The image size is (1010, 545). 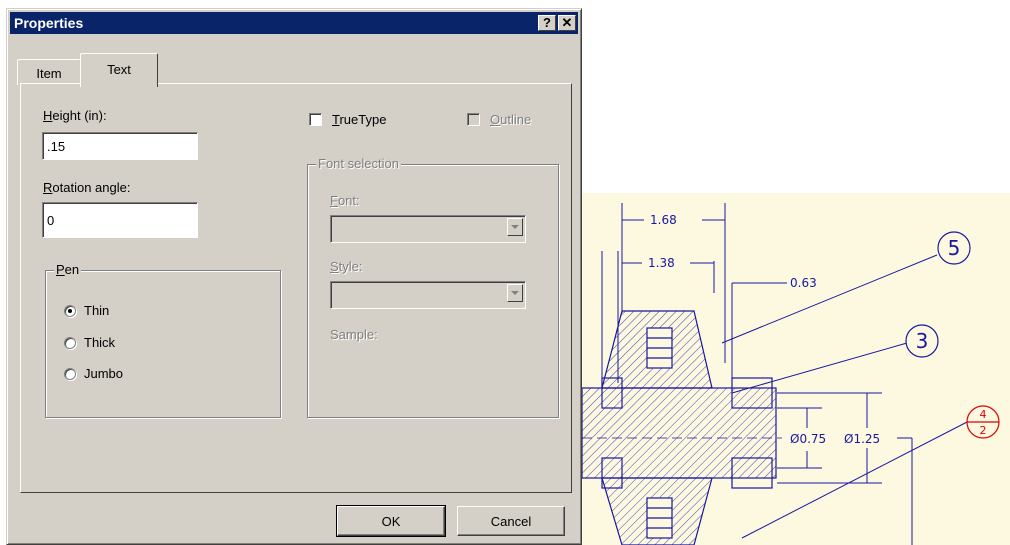 I want to click on balloon-3: 3, so click(x=922, y=341).